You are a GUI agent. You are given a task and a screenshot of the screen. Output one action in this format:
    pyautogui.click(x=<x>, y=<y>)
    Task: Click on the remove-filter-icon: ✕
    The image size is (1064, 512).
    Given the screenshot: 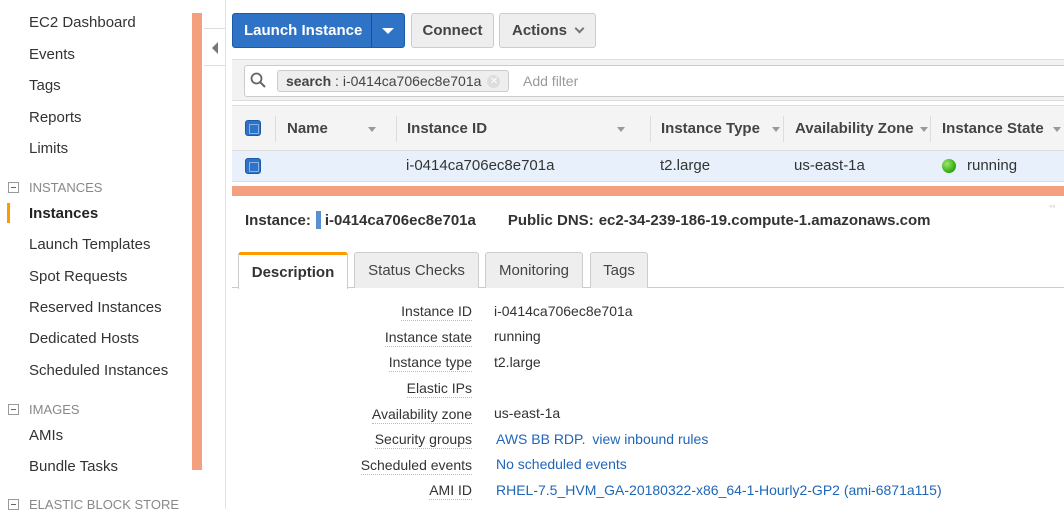 What is the action you would take?
    pyautogui.click(x=494, y=81)
    